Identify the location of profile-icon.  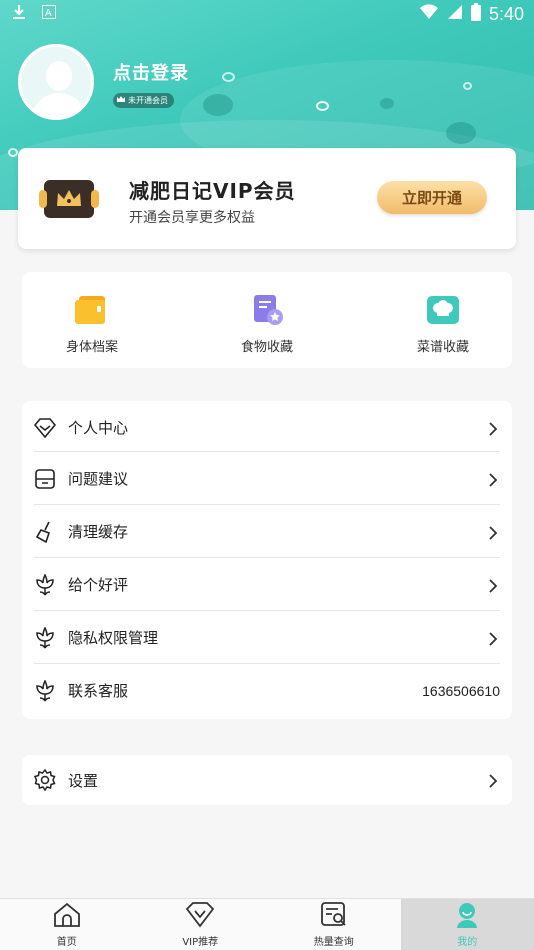
(467, 916).